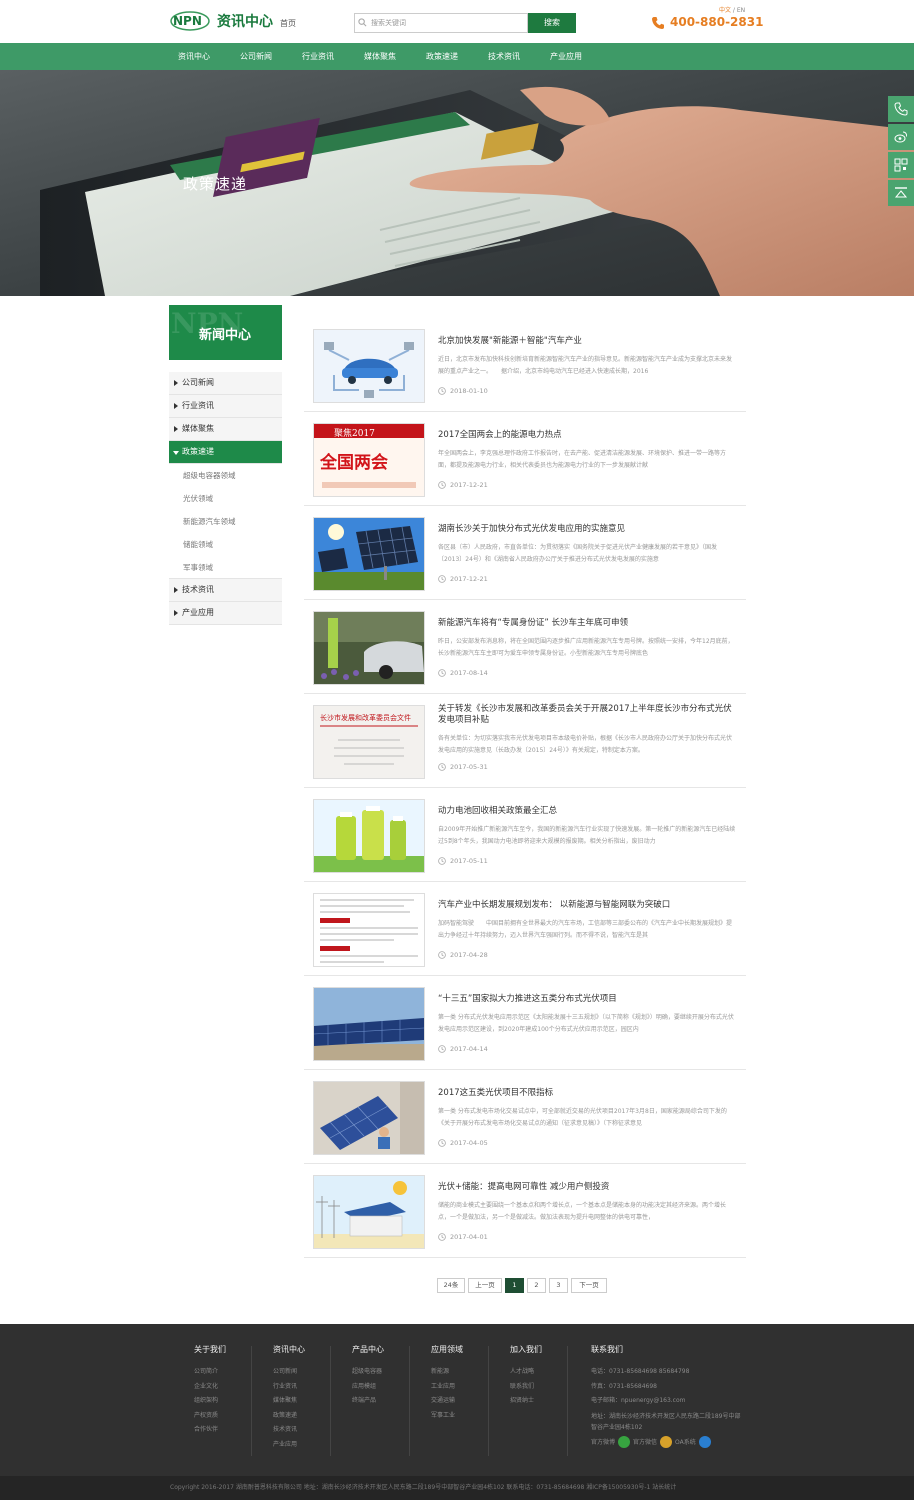 The height and width of the screenshot is (1500, 914). I want to click on nav-item-tech-news: 技术资讯, so click(504, 56).